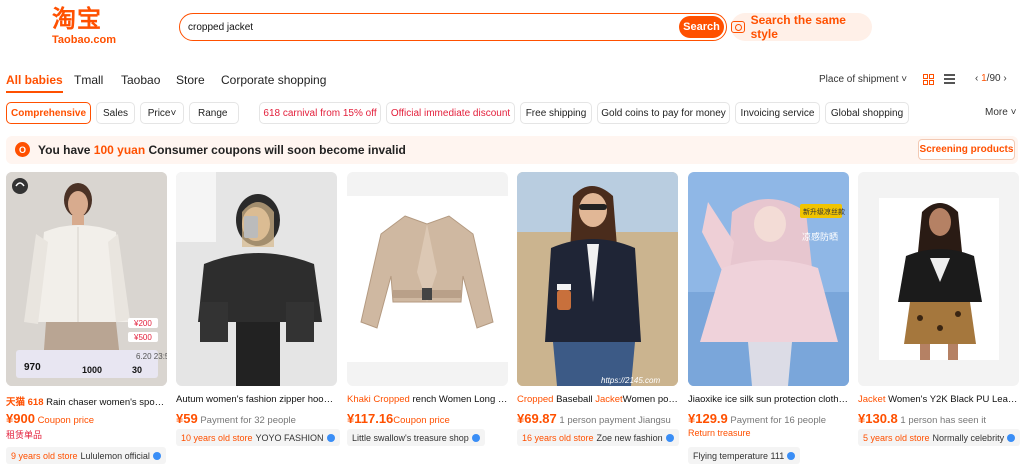  Describe the element at coordinates (256, 399) in the screenshot. I see `product-title: Autum women's fashion zipper hooded` at that location.